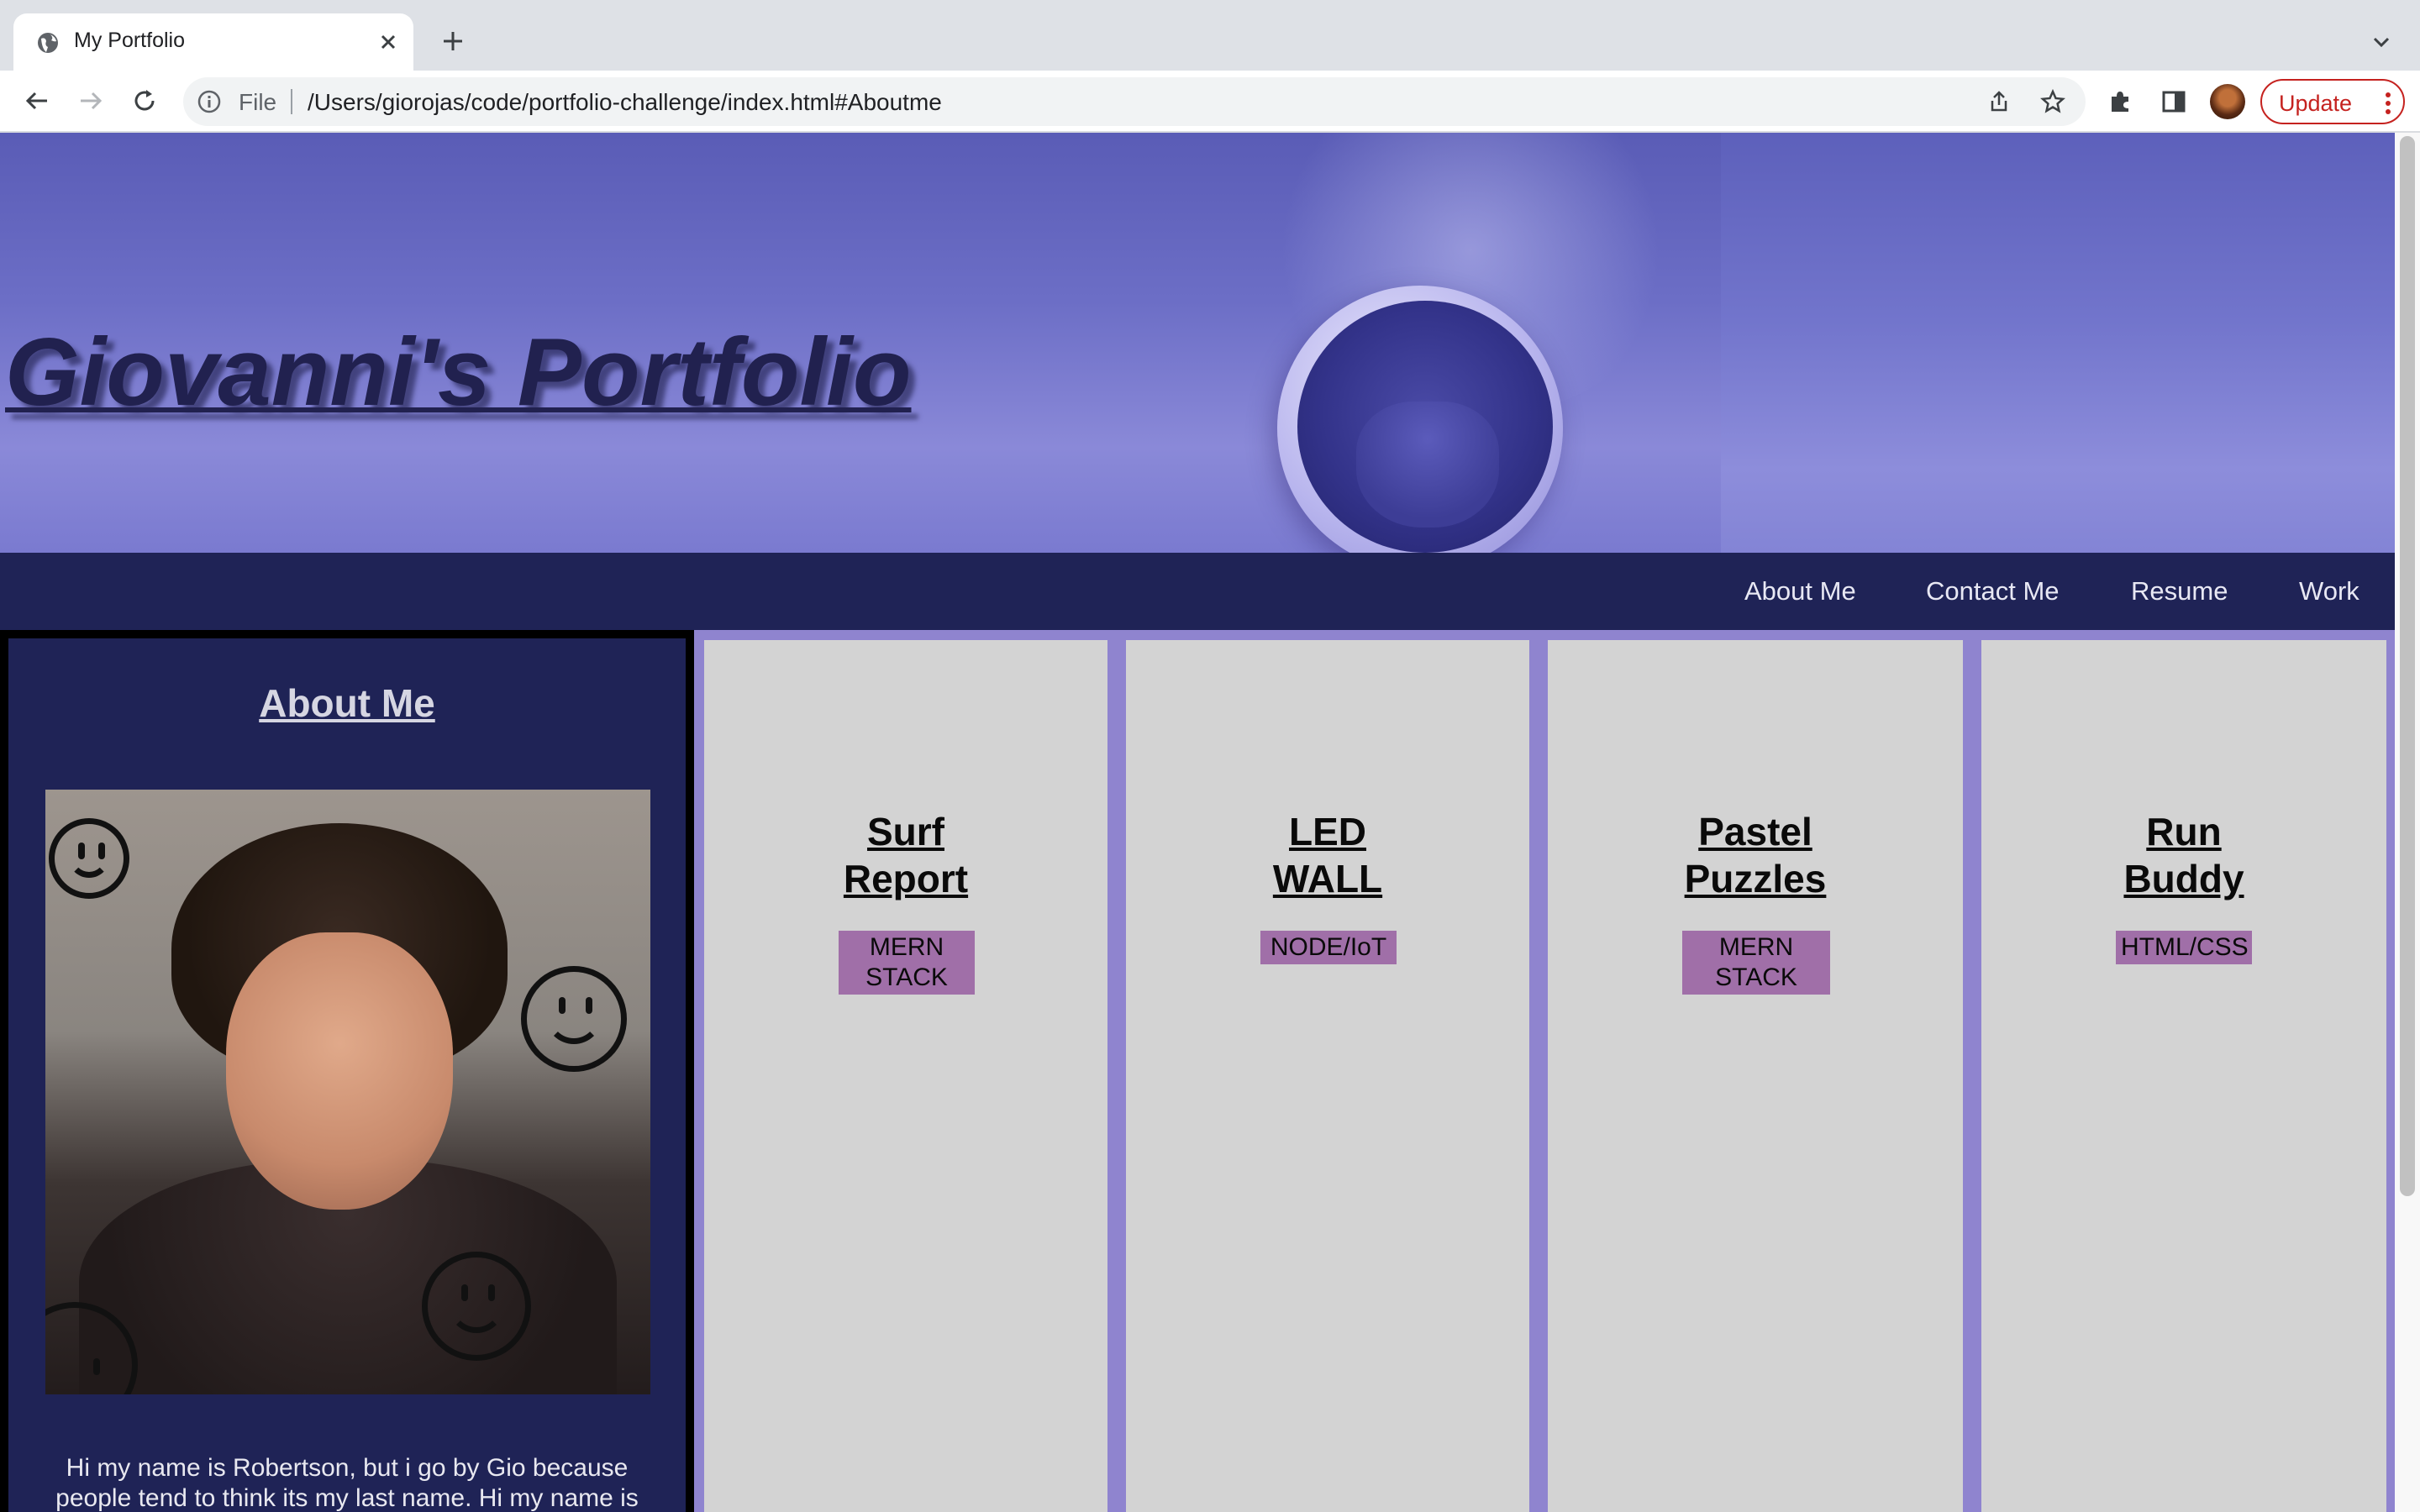  Describe the element at coordinates (347, 703) in the screenshot. I see `about-me-heading: About Me` at that location.